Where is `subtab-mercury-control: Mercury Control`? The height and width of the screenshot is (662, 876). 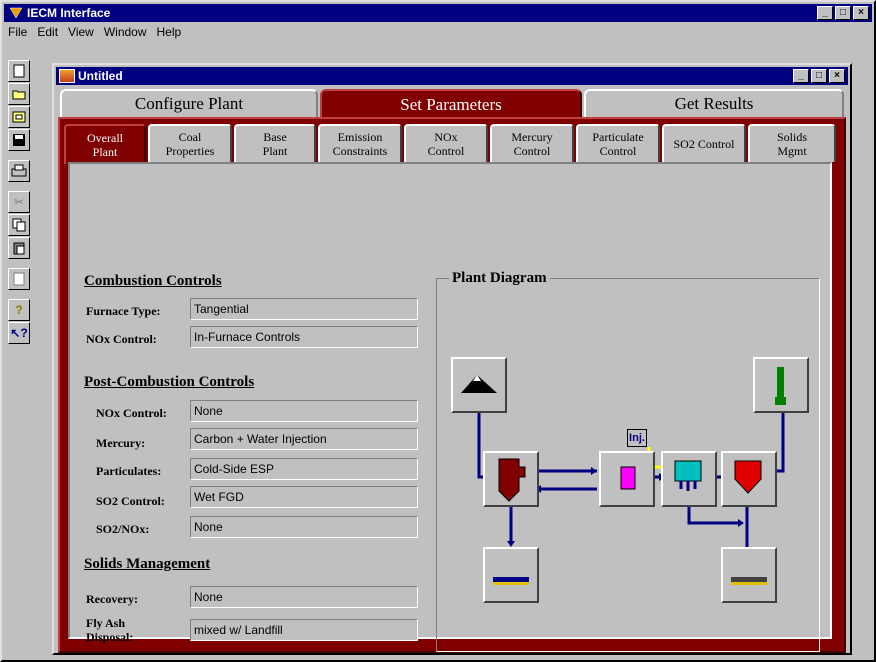 subtab-mercury-control: Mercury Control is located at coordinates (532, 143).